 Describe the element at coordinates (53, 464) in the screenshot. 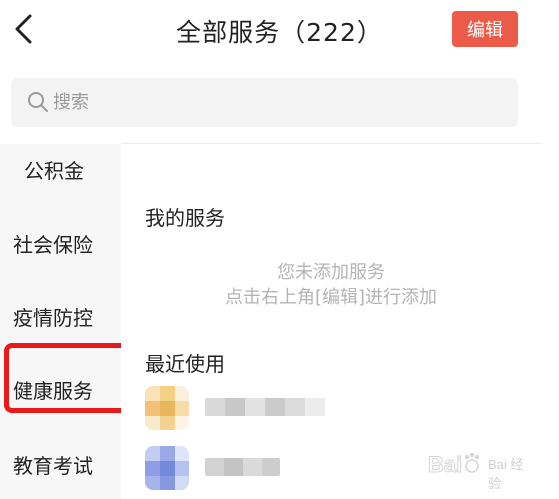

I see `sidebar-item-education-exams: 教育考试` at that location.